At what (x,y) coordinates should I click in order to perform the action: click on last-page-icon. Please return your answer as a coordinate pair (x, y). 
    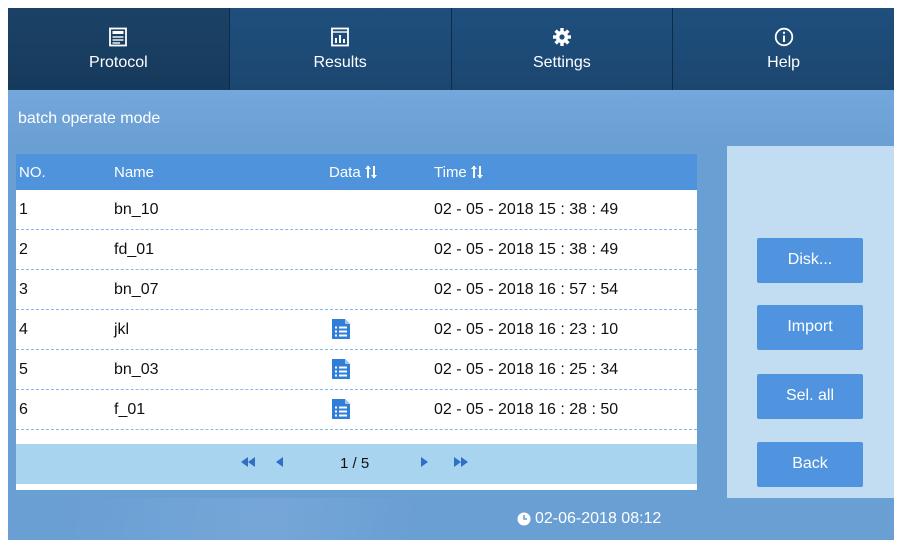
    Looking at the image, I should click on (461, 462).